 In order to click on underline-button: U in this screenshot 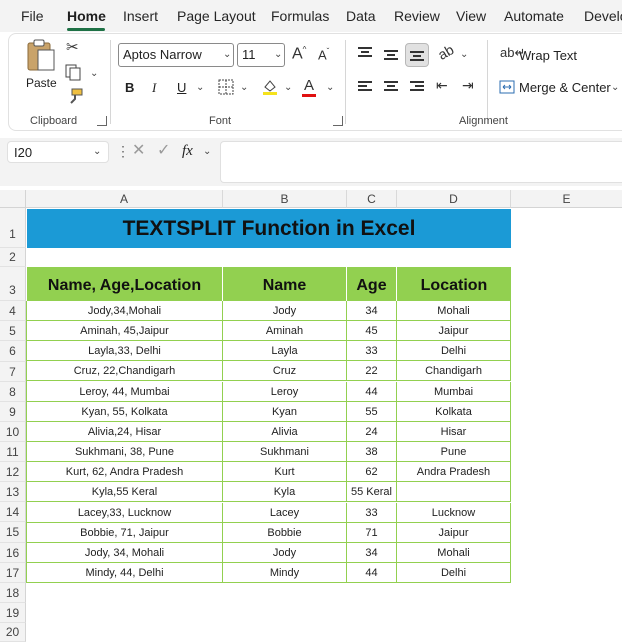, I will do `click(181, 87)`.